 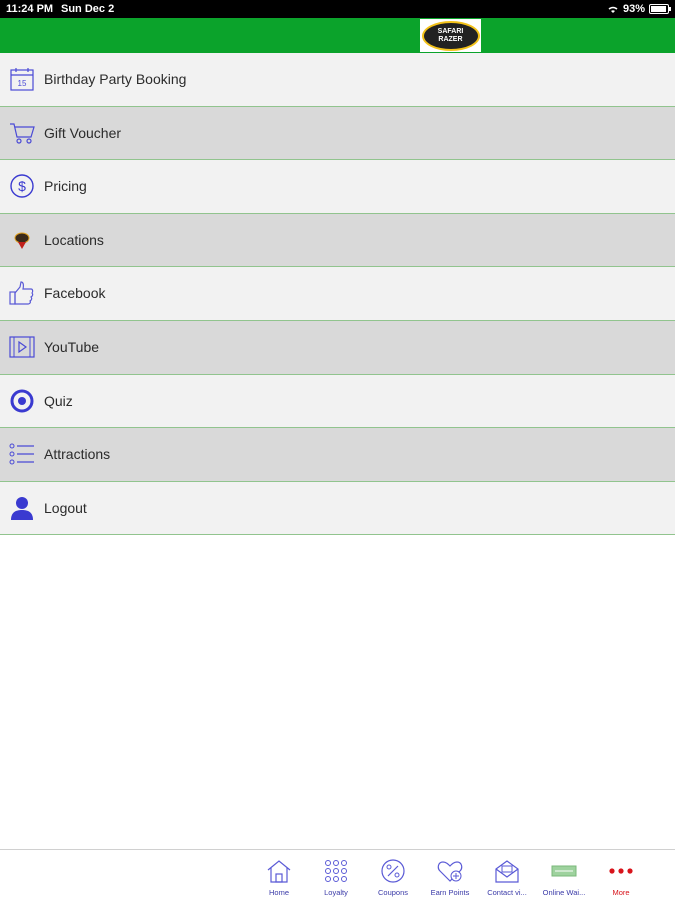 What do you see at coordinates (336, 871) in the screenshot?
I see `grid-icon` at bounding box center [336, 871].